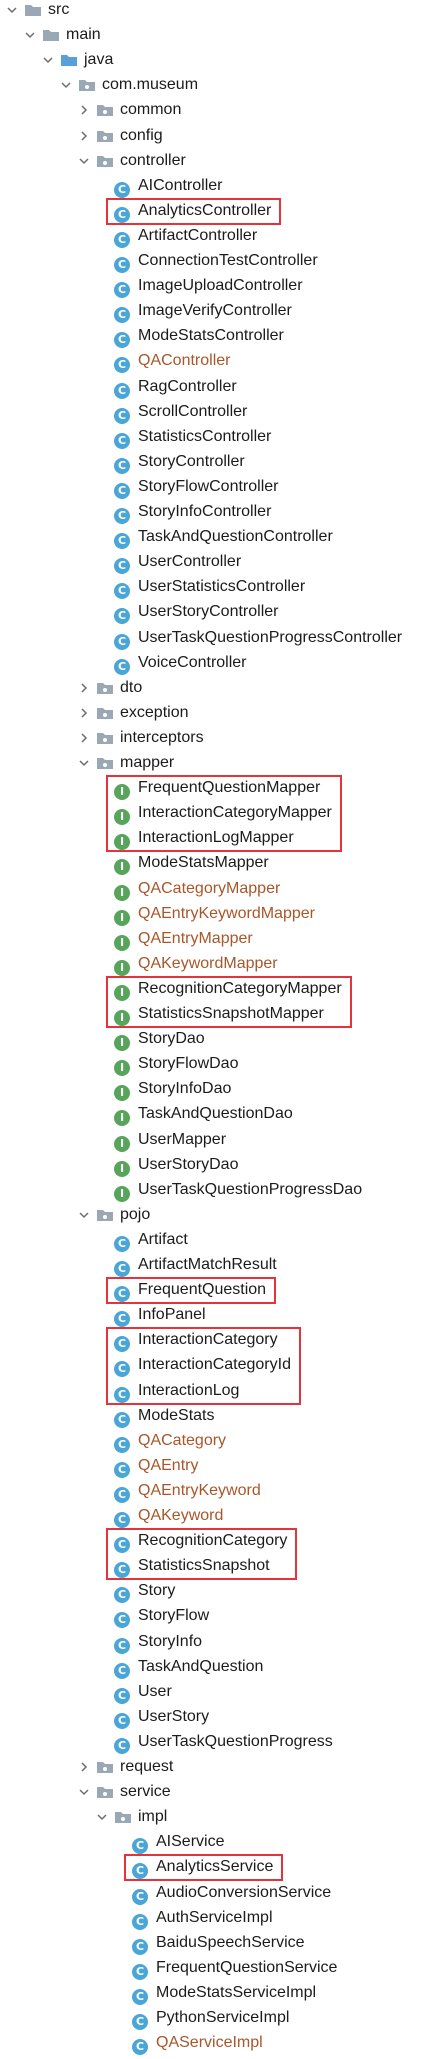 Image resolution: width=445 pixels, height=2059 pixels. I want to click on tree-item-connection-test-controller: C ConnectionTestController, so click(216, 261).